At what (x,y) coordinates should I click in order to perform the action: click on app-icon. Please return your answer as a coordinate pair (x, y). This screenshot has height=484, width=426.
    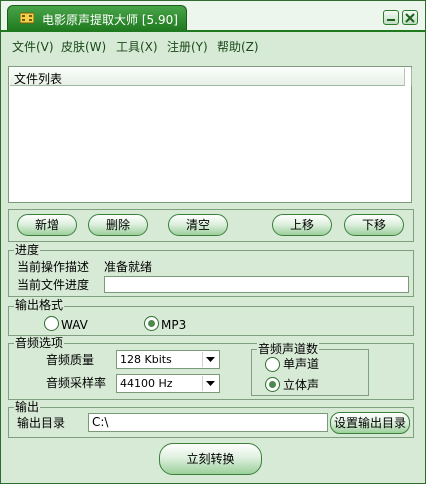
    Looking at the image, I should click on (27, 18).